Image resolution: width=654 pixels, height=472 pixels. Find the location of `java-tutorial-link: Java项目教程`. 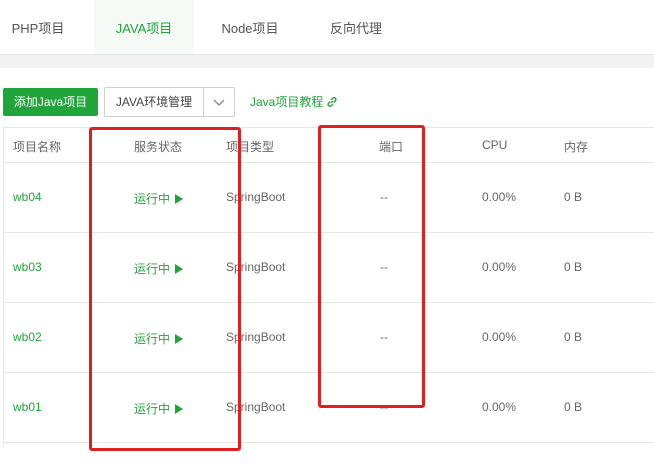

java-tutorial-link: Java项目教程 is located at coordinates (294, 101).